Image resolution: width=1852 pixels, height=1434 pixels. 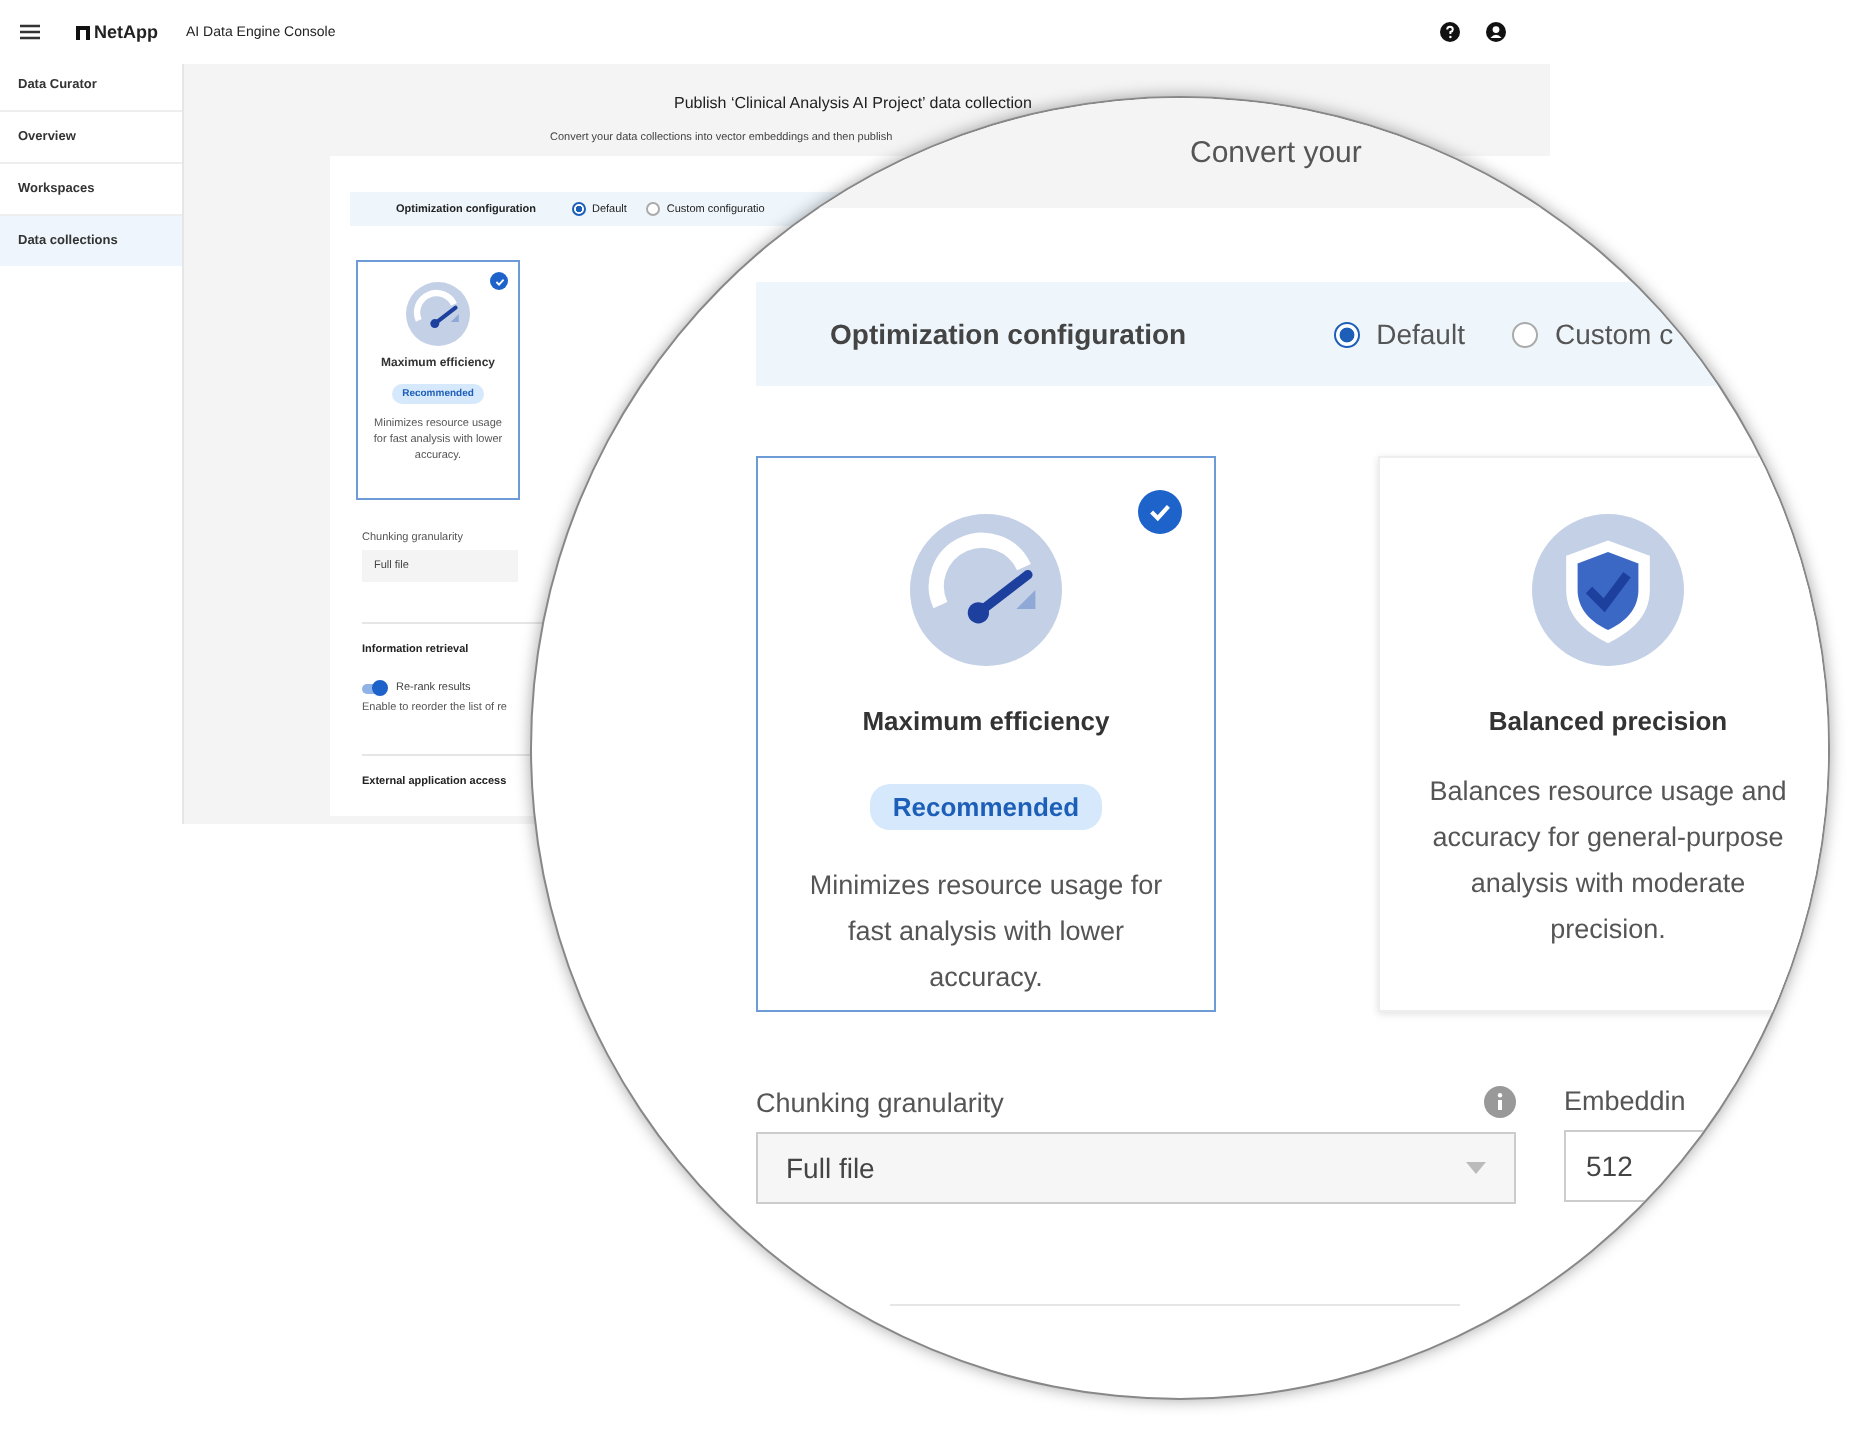 I want to click on info-icon, so click(x=1500, y=1102).